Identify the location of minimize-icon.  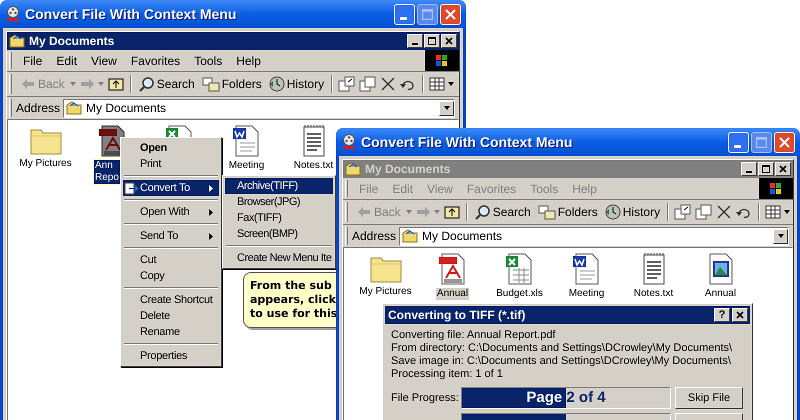
(737, 146).